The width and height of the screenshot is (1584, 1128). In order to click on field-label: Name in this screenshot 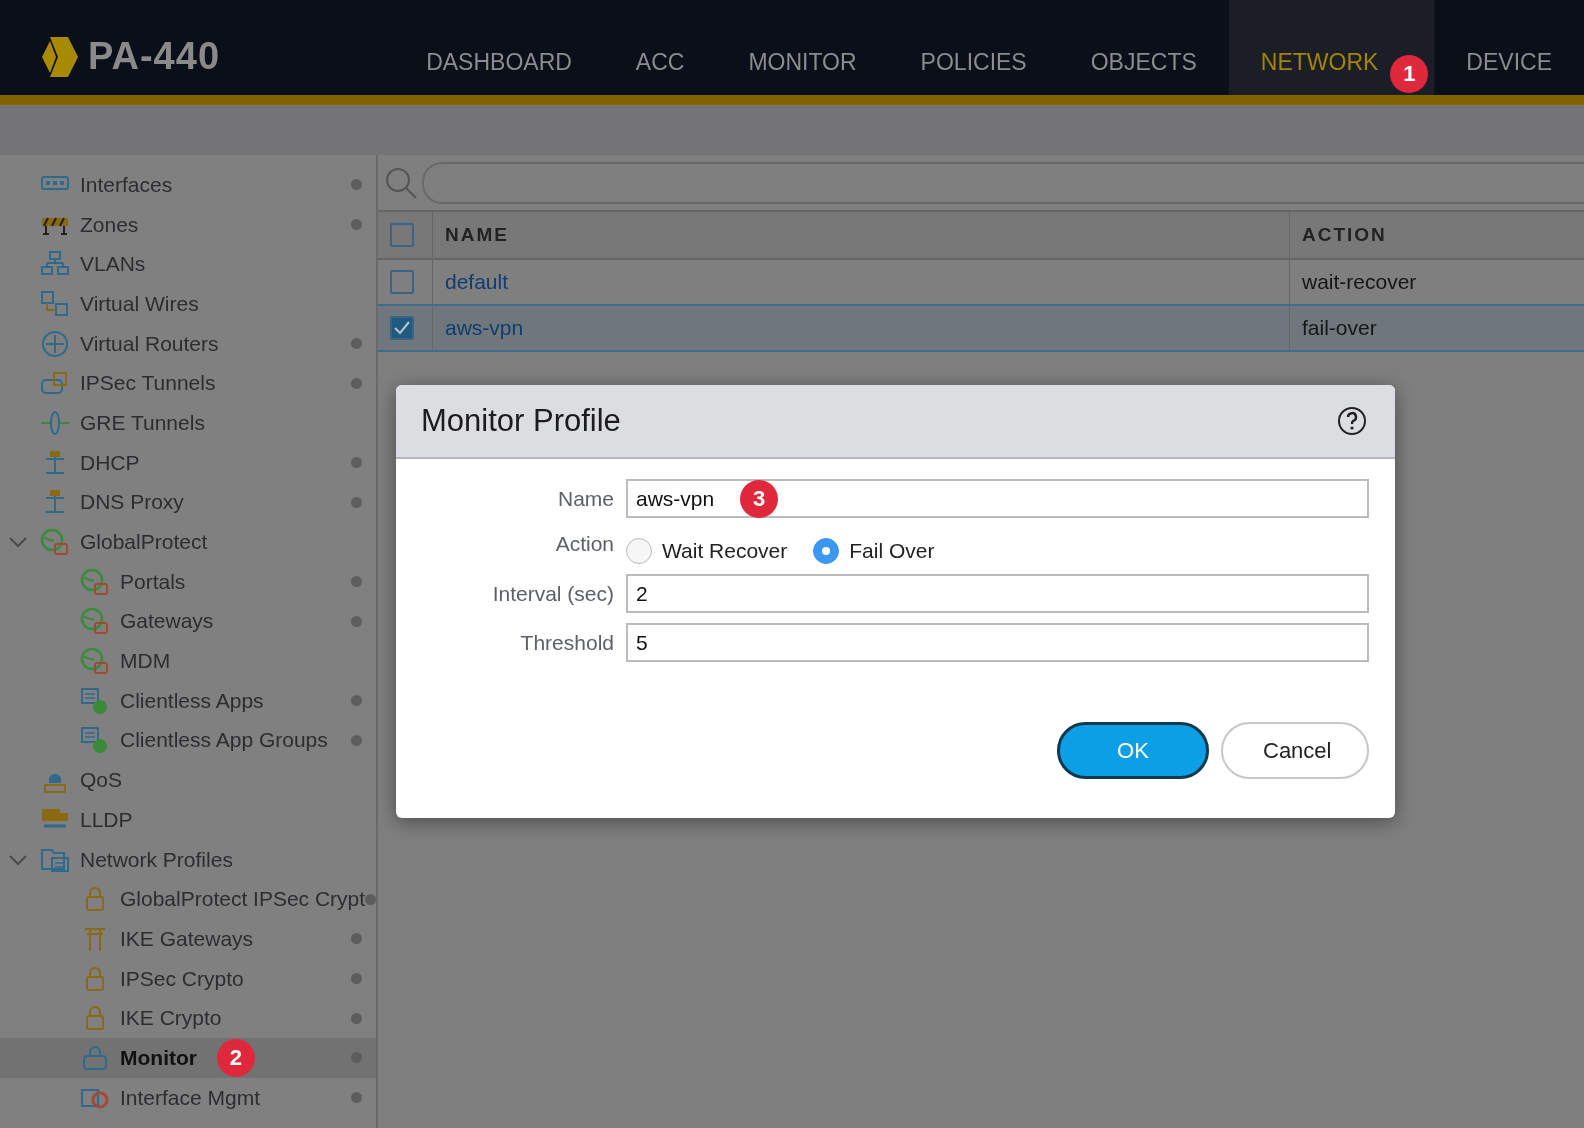, I will do `click(585, 498)`.